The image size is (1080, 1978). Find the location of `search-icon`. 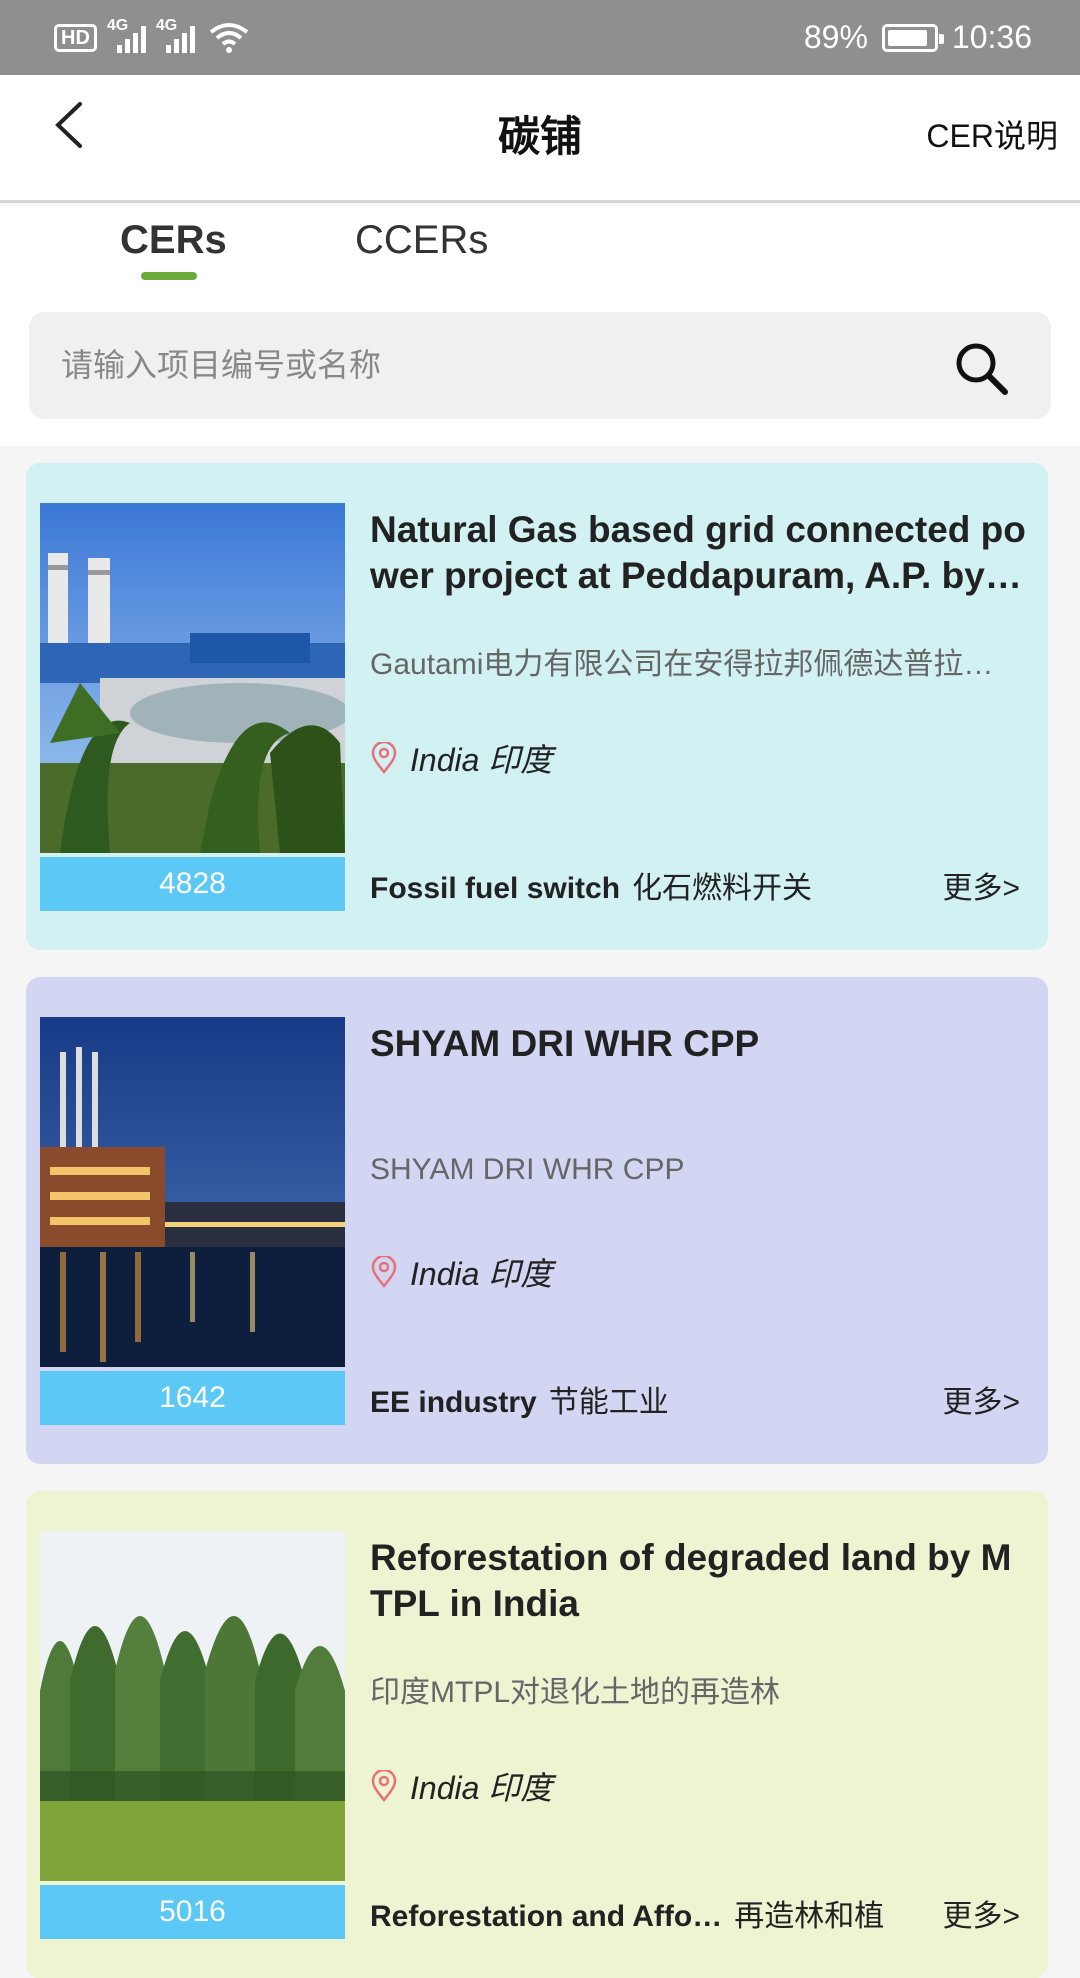

search-icon is located at coordinates (981, 368).